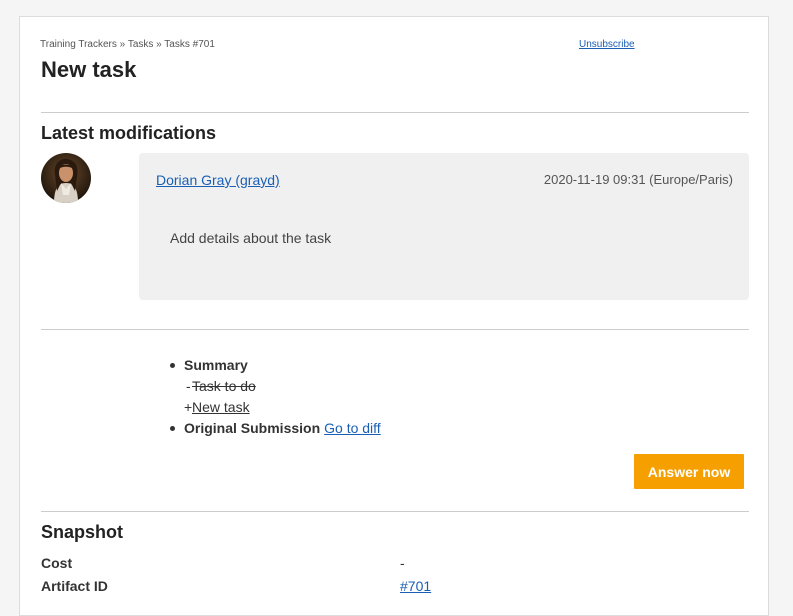 This screenshot has height=616, width=793. I want to click on field-value-cost: -, so click(402, 563).